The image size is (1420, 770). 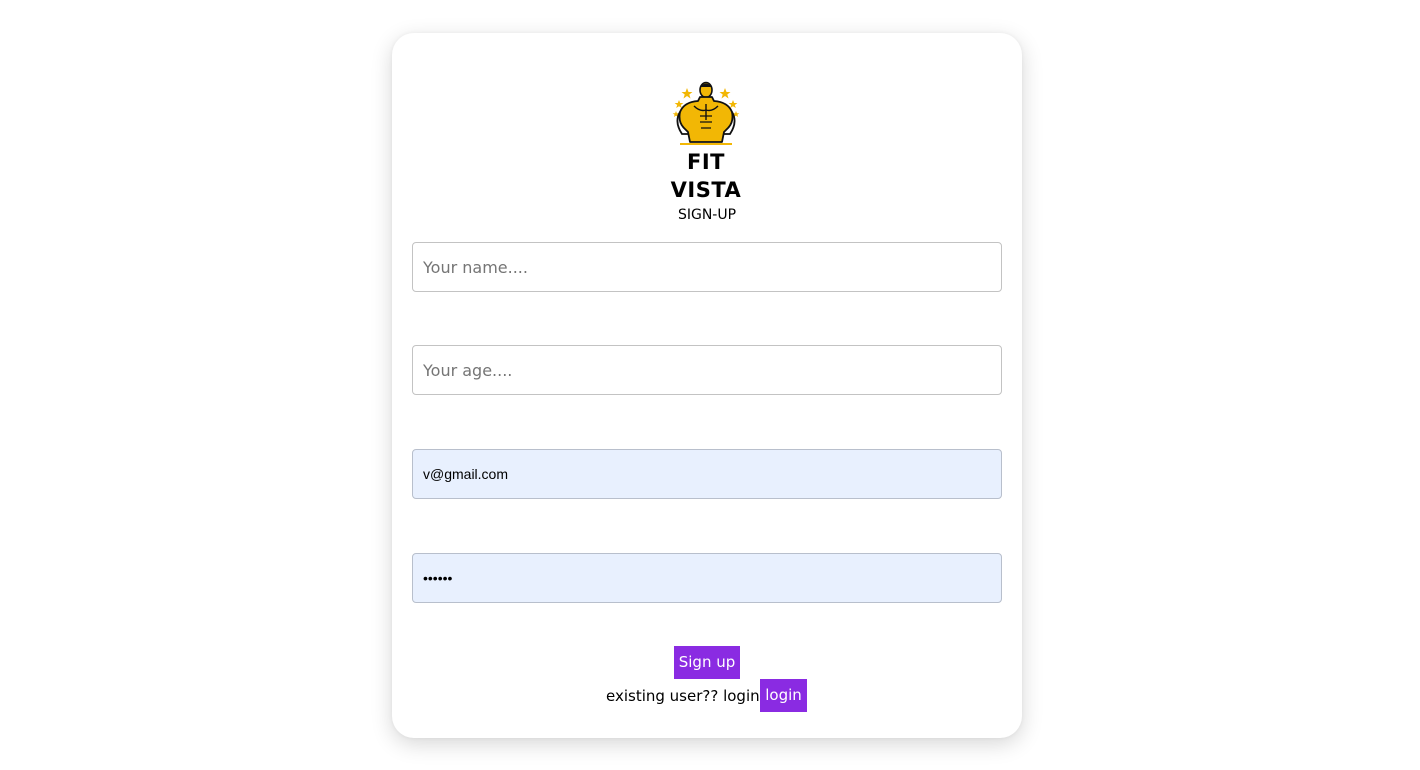 I want to click on brand-name: FIT VISTA, so click(x=706, y=176).